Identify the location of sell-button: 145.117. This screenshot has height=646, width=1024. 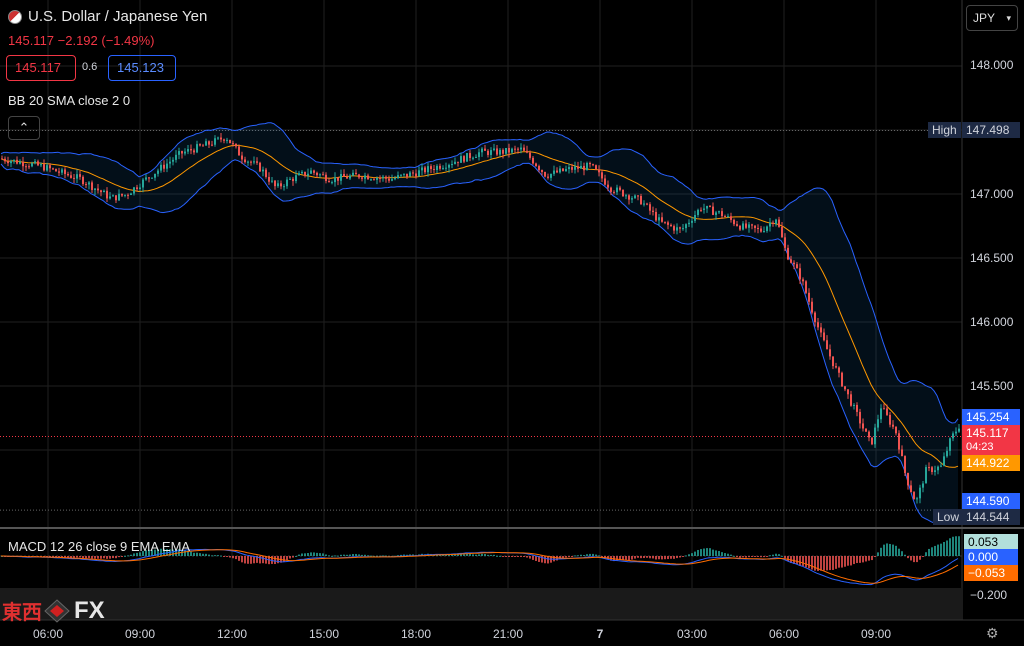
(41, 68).